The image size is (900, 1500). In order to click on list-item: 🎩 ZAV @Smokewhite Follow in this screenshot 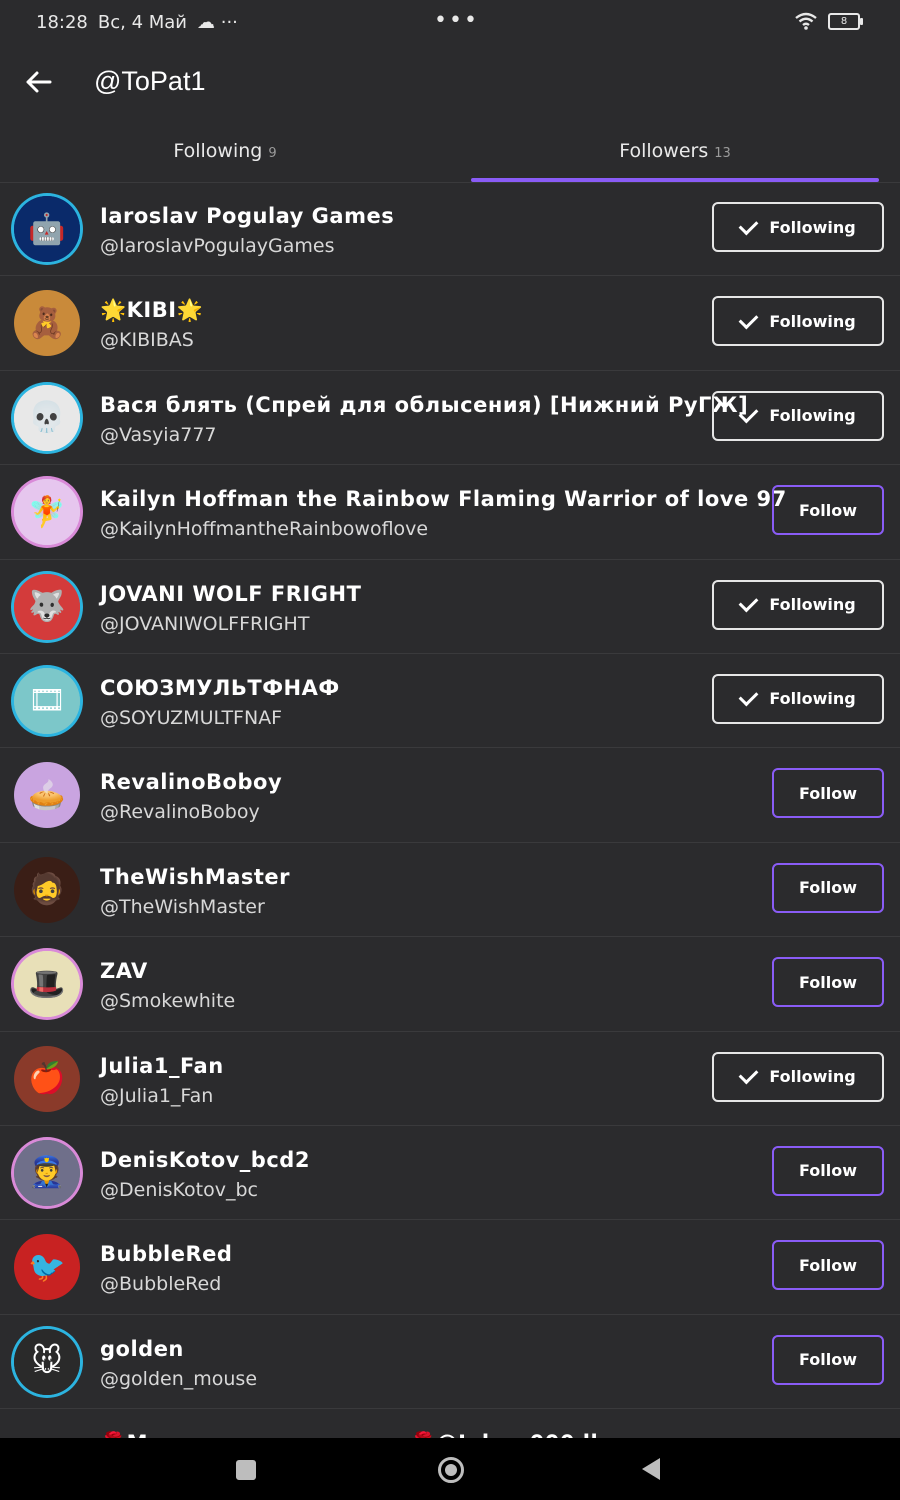, I will do `click(450, 984)`.